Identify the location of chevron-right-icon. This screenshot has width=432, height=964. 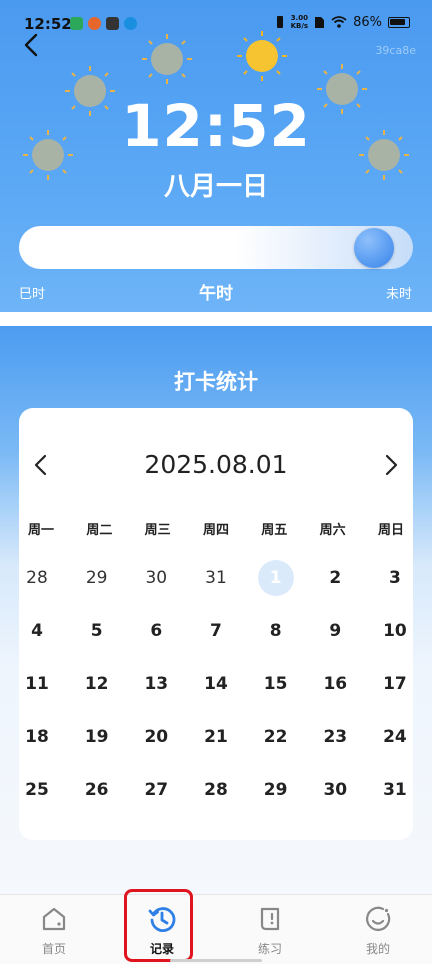
(391, 465).